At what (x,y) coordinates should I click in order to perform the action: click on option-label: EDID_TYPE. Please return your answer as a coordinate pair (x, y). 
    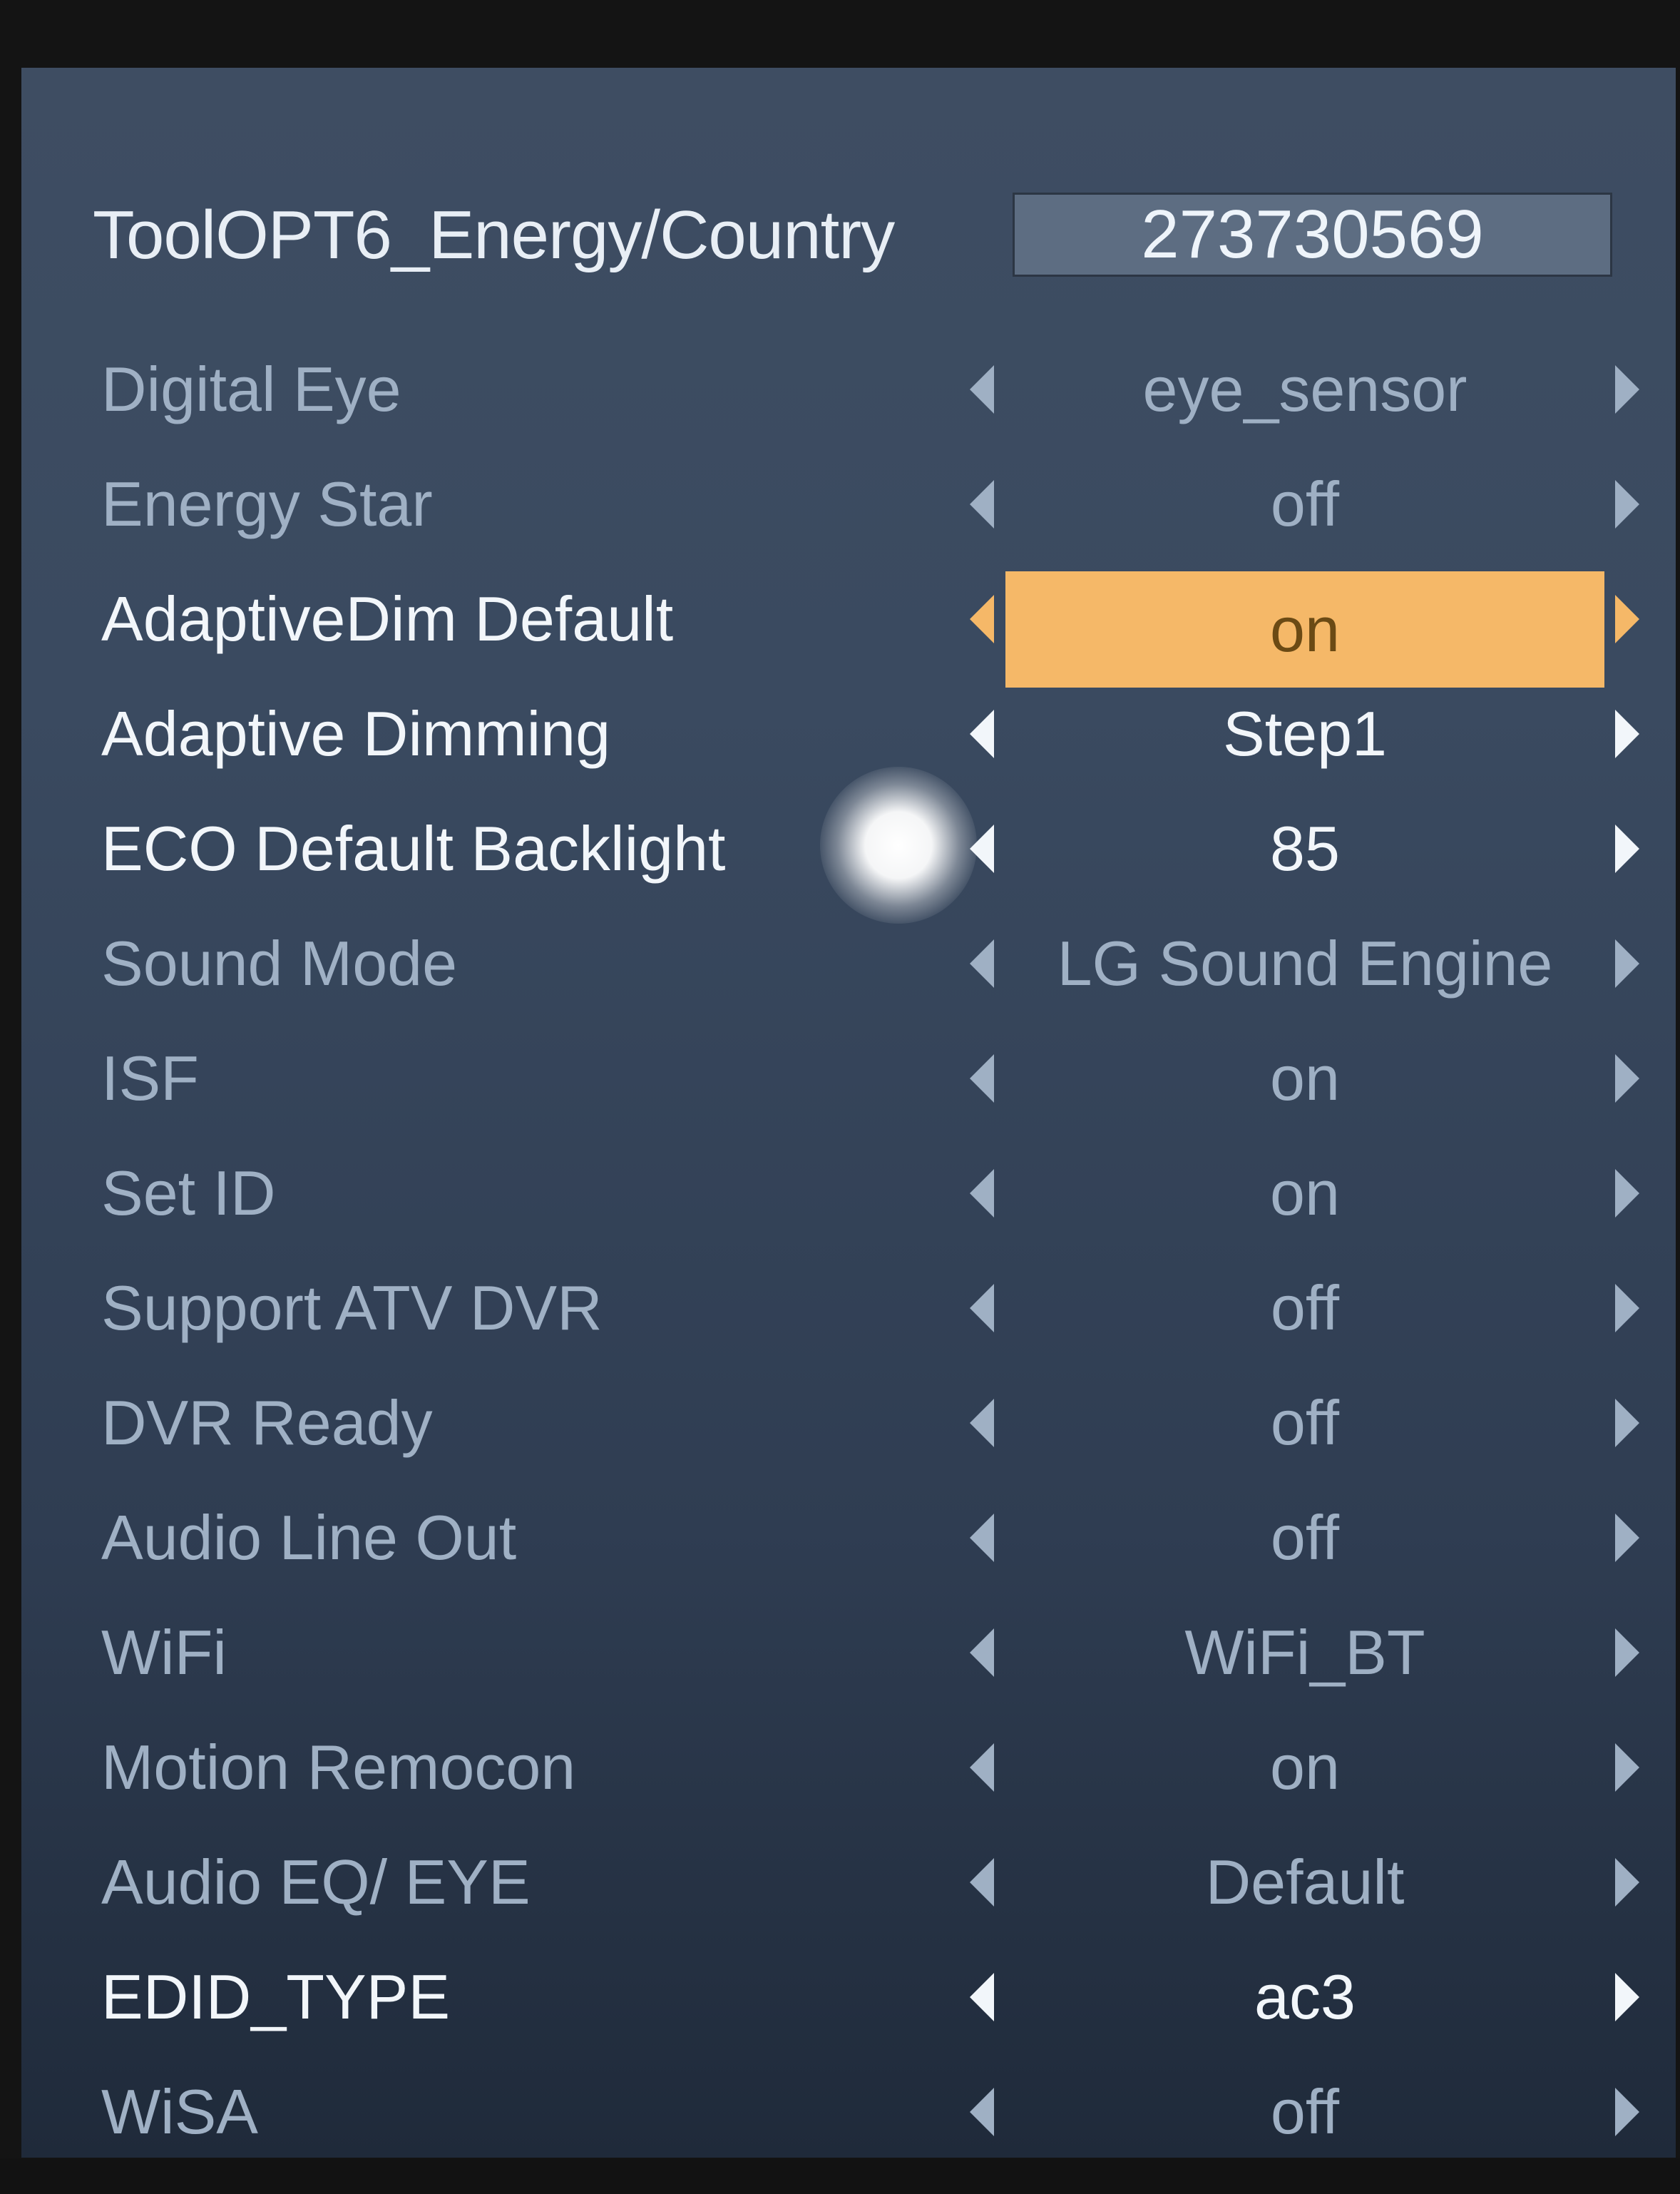
    Looking at the image, I should click on (276, 1997).